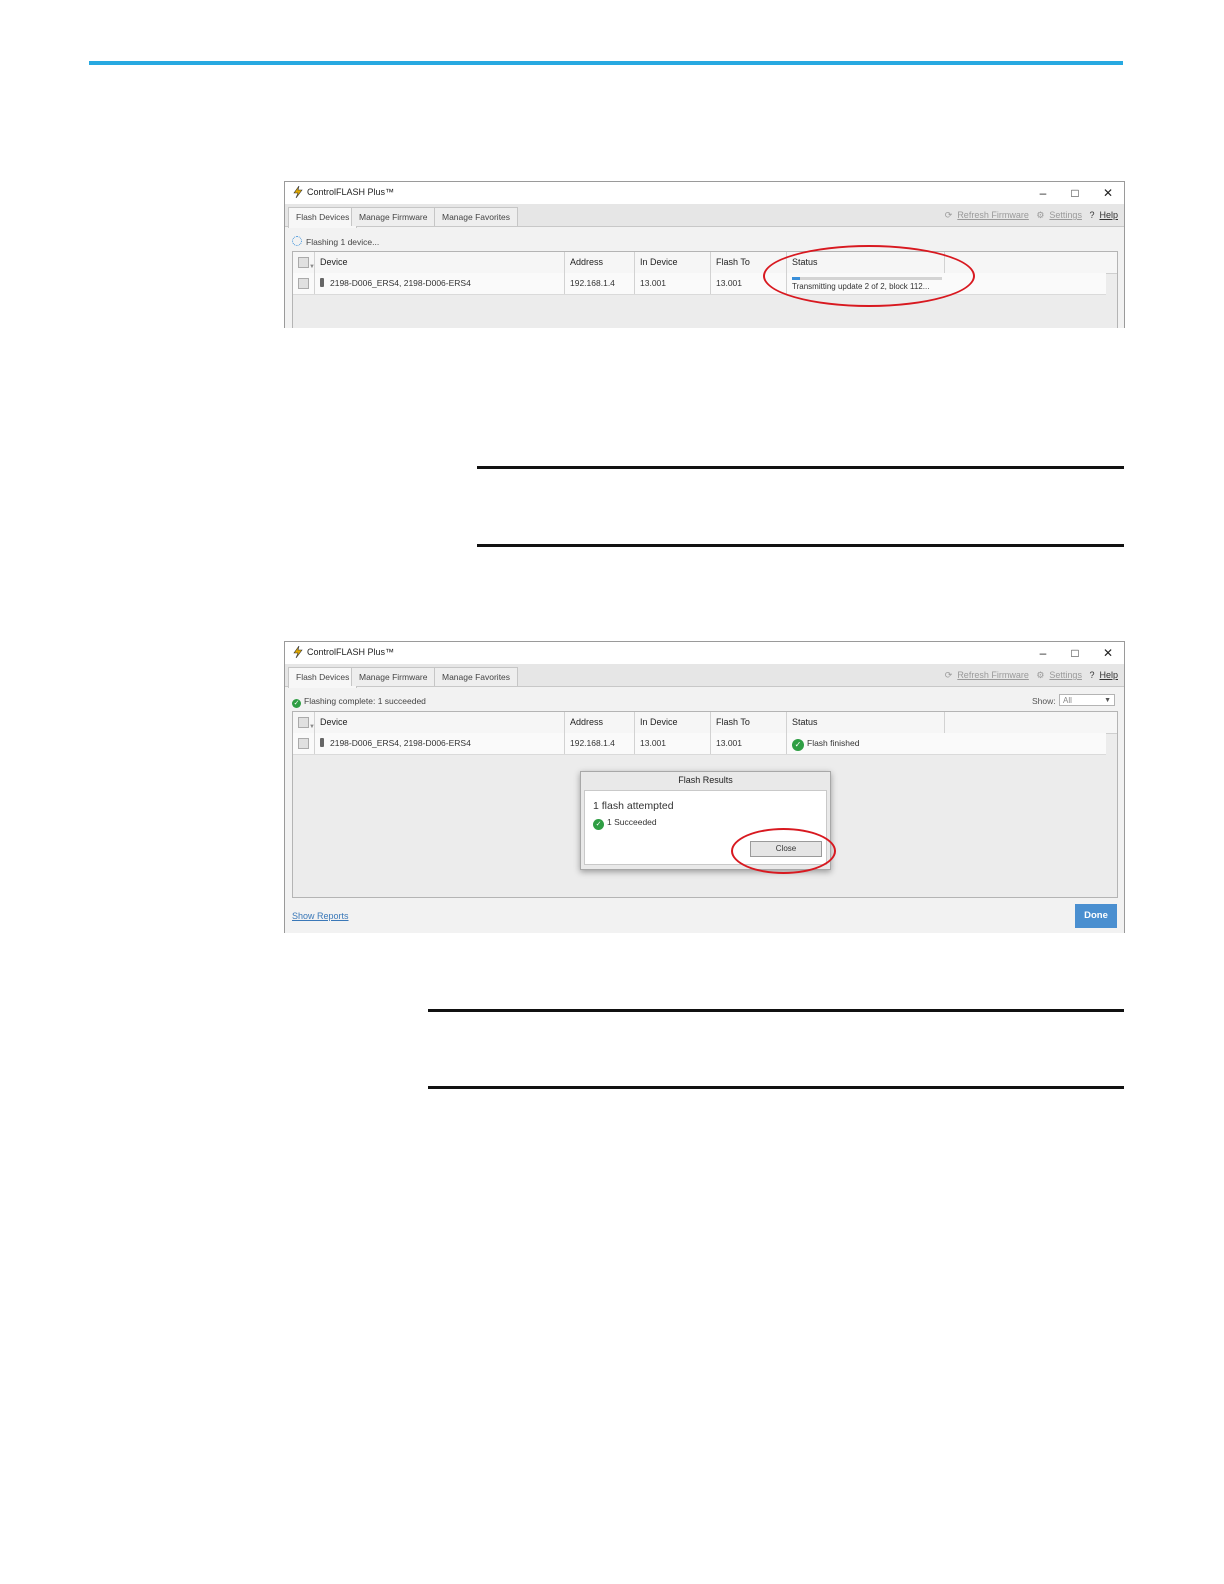 This screenshot has height=1584, width=1224. Describe the element at coordinates (632, 822) in the screenshot. I see `succeeded-text: 1 Succeeded` at that location.